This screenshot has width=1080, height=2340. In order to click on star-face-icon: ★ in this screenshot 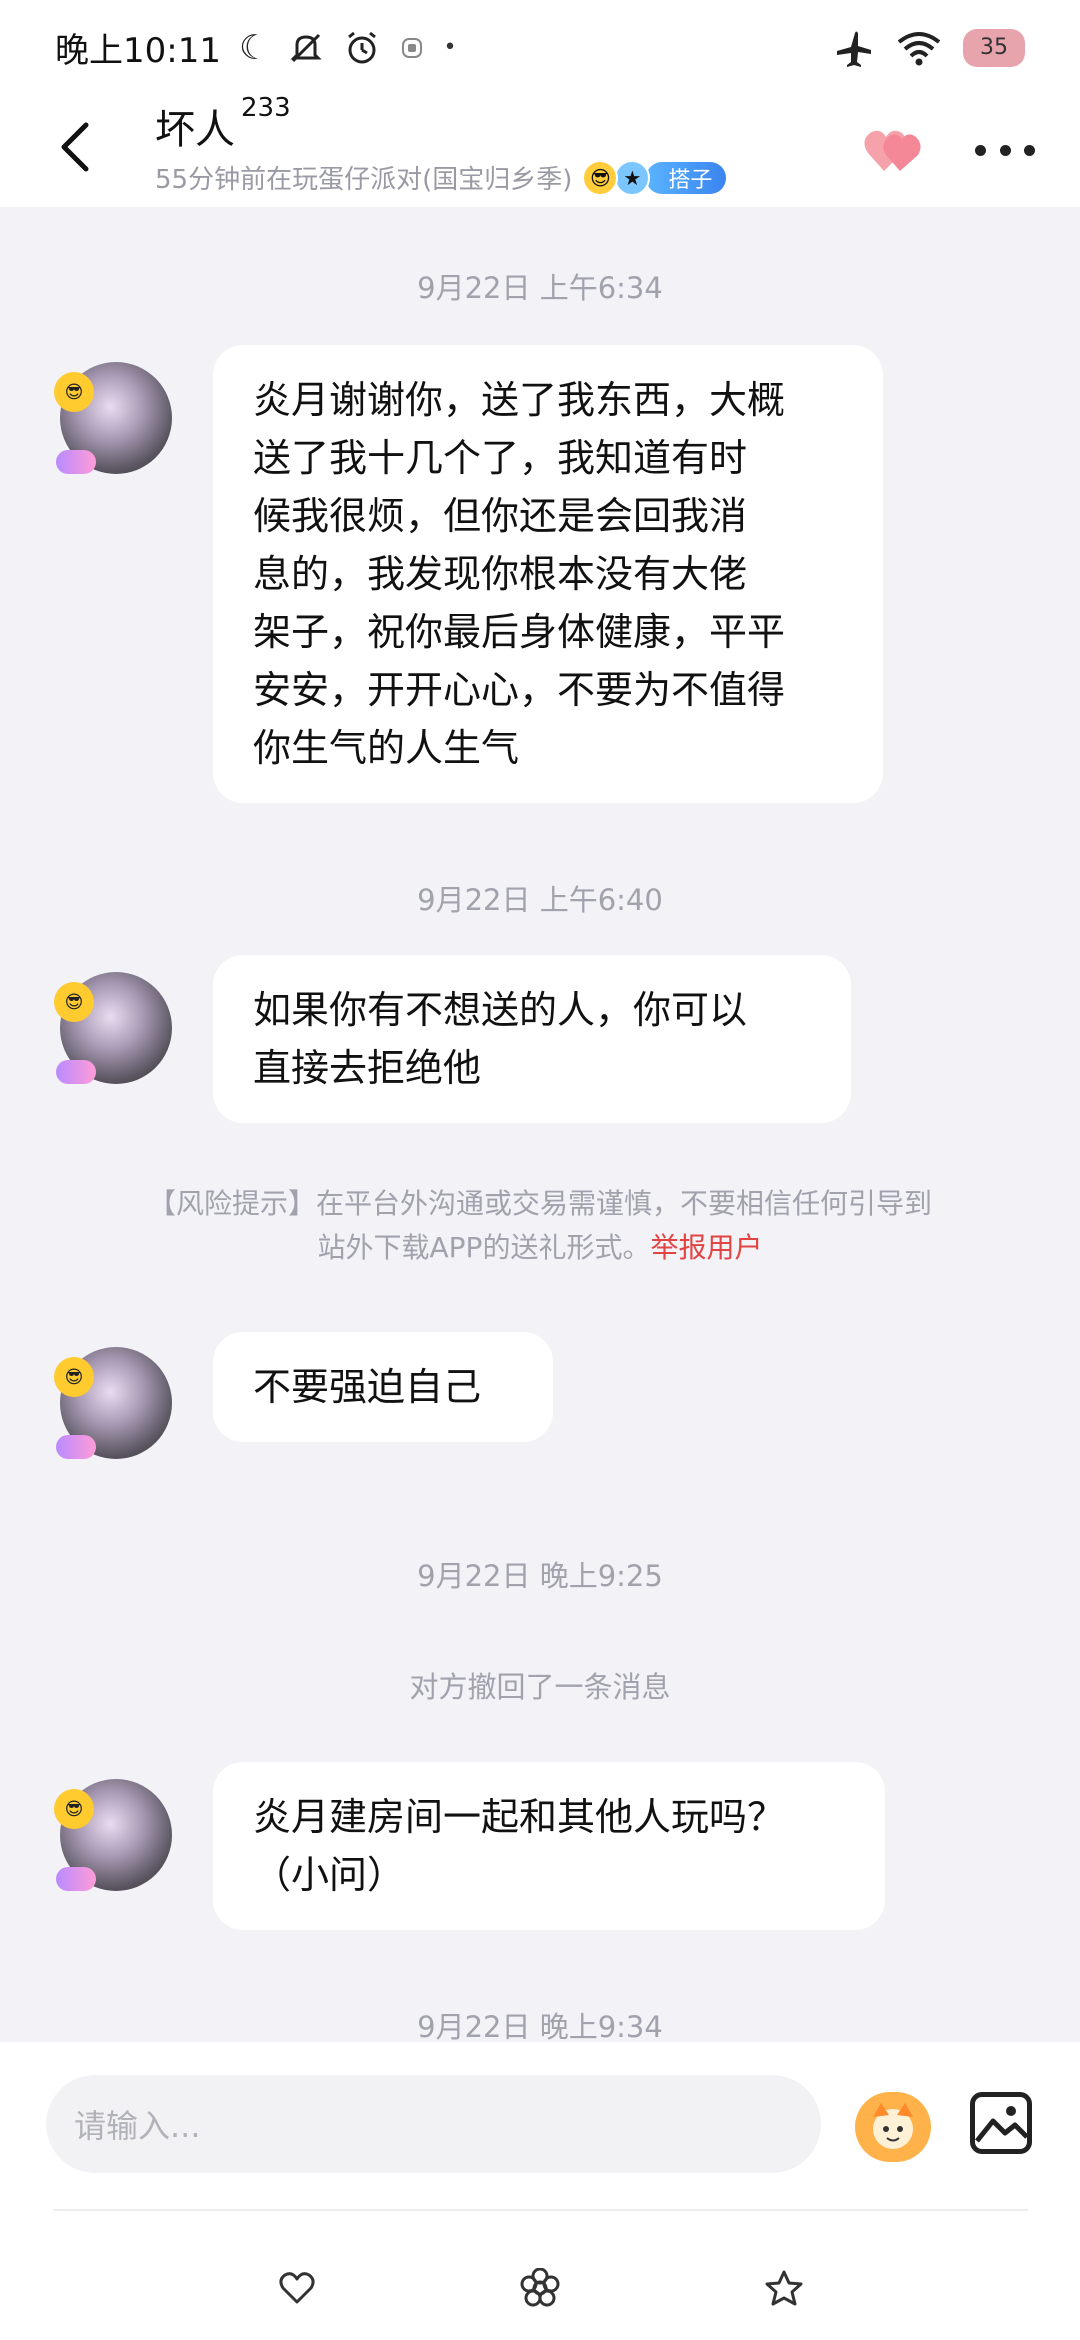, I will do `click(632, 177)`.